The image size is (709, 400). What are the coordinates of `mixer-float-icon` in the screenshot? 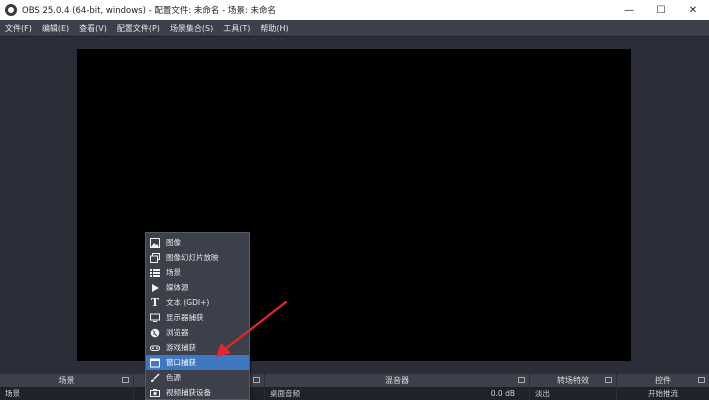 It's located at (521, 380).